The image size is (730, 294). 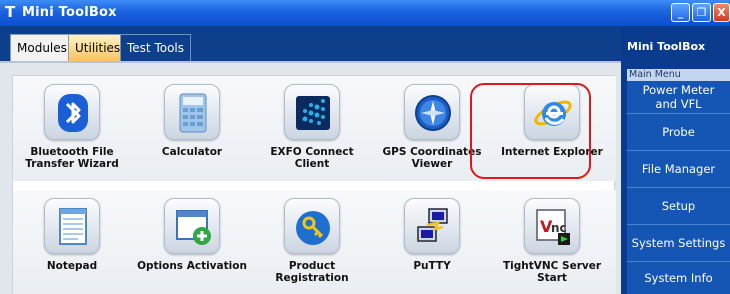 I want to click on sidebar-title: Mini ToolBox, so click(x=666, y=46).